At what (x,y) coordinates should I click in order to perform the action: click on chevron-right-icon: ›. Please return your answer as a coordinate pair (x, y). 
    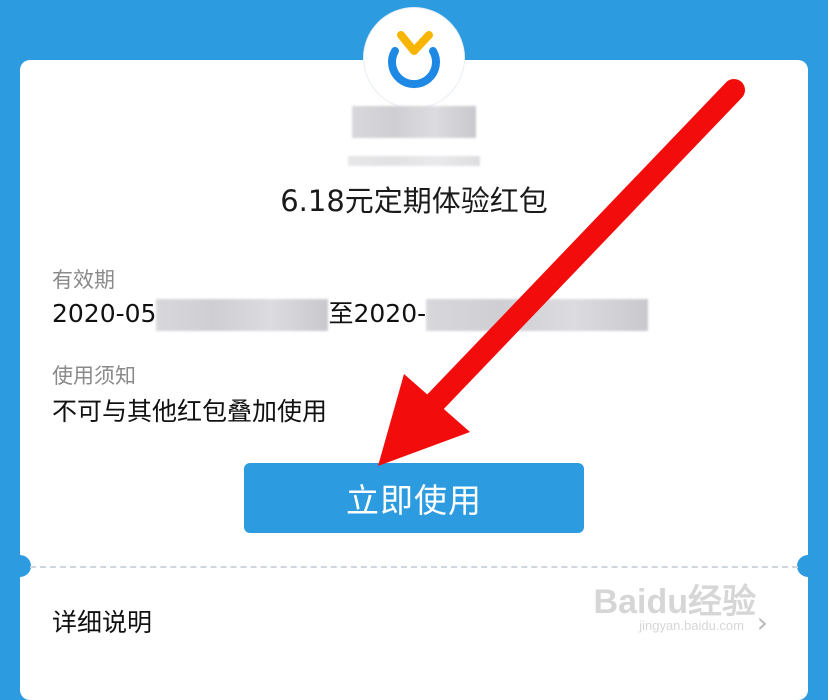
    Looking at the image, I should click on (762, 622).